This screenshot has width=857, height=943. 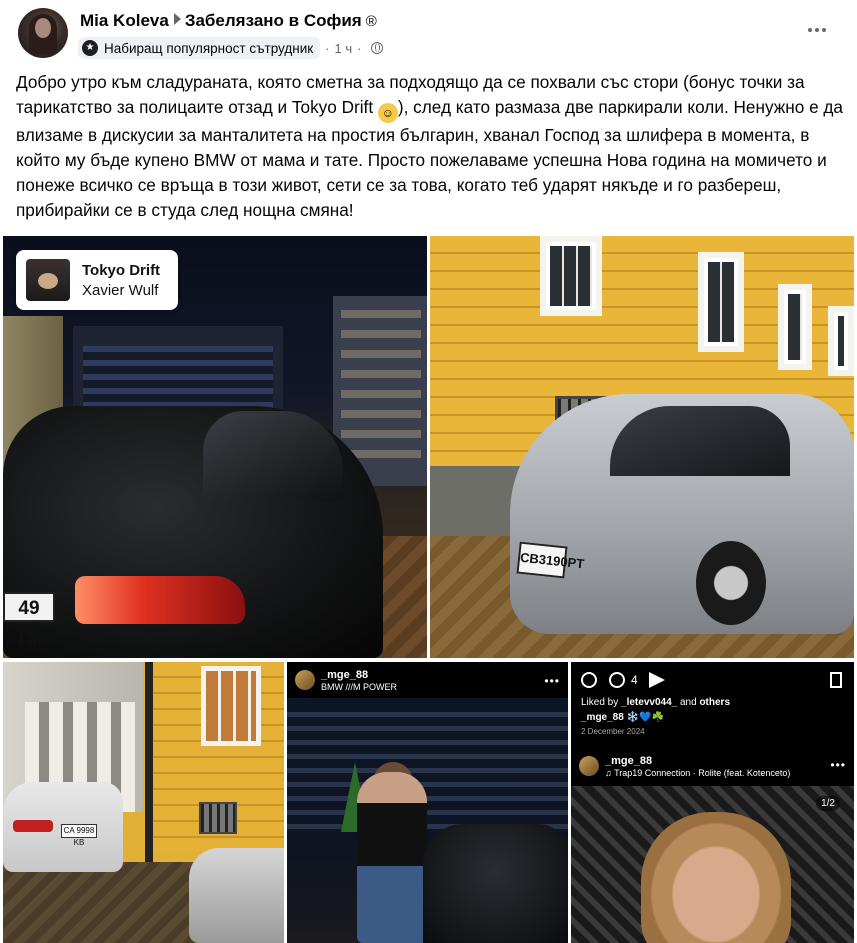 I want to click on license-plate: 49 TM, so click(x=29, y=620).